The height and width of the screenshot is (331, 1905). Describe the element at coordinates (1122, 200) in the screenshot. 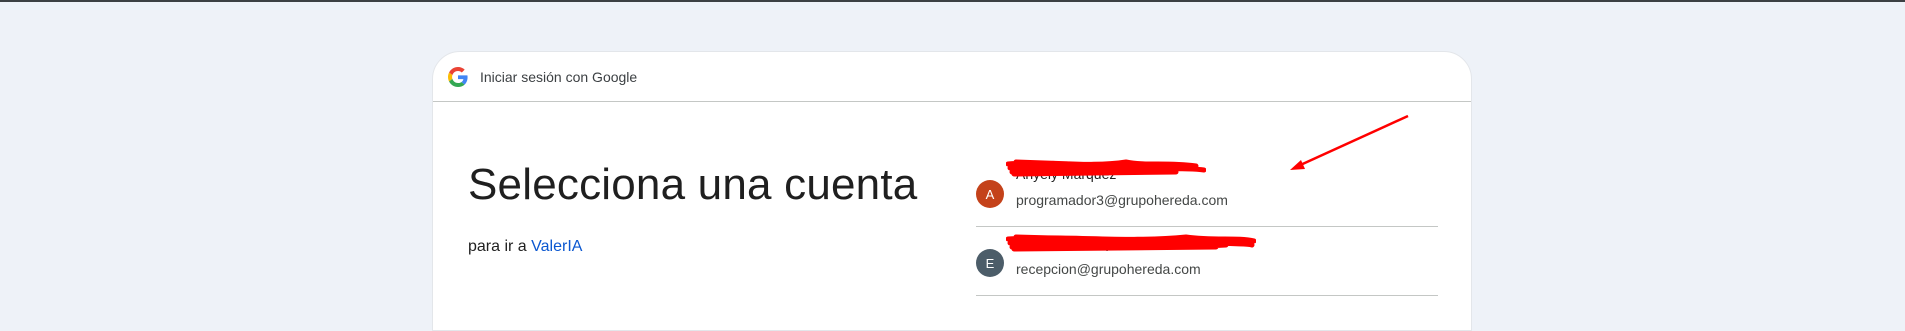

I see `account-email: programador3@grupohereda.com` at that location.